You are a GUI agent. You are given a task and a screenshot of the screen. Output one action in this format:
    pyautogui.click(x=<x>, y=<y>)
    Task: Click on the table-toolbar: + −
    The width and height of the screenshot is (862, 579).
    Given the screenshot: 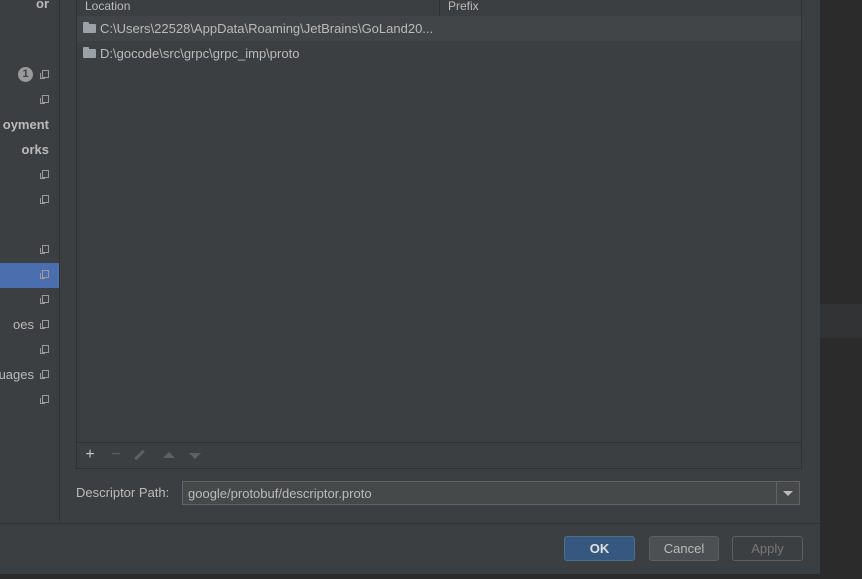 What is the action you would take?
    pyautogui.click(x=439, y=455)
    